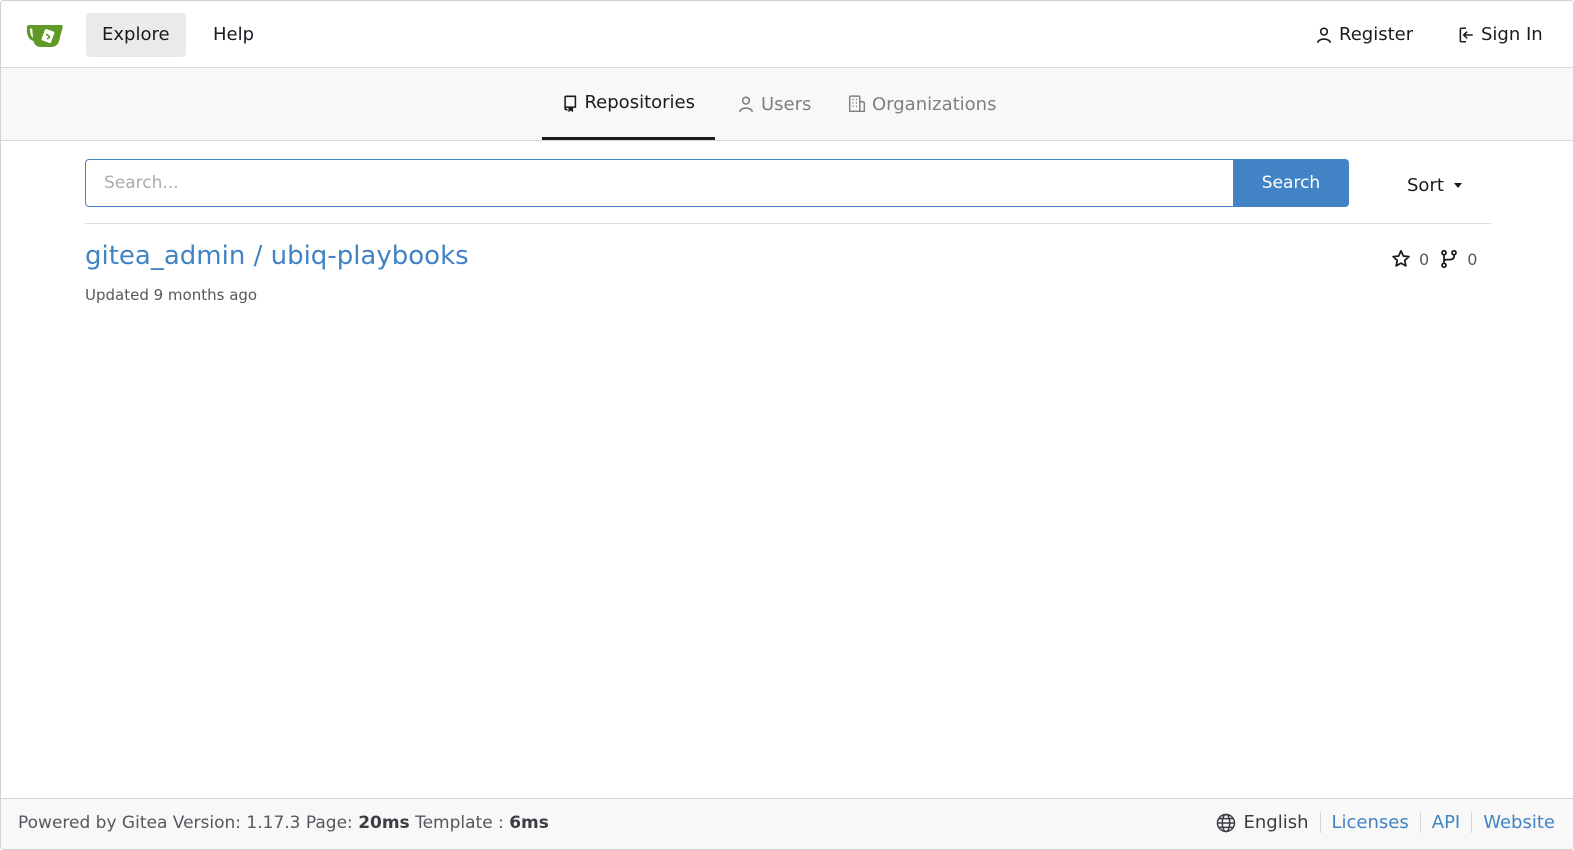 The width and height of the screenshot is (1574, 850). What do you see at coordinates (788, 223) in the screenshot?
I see `divider` at bounding box center [788, 223].